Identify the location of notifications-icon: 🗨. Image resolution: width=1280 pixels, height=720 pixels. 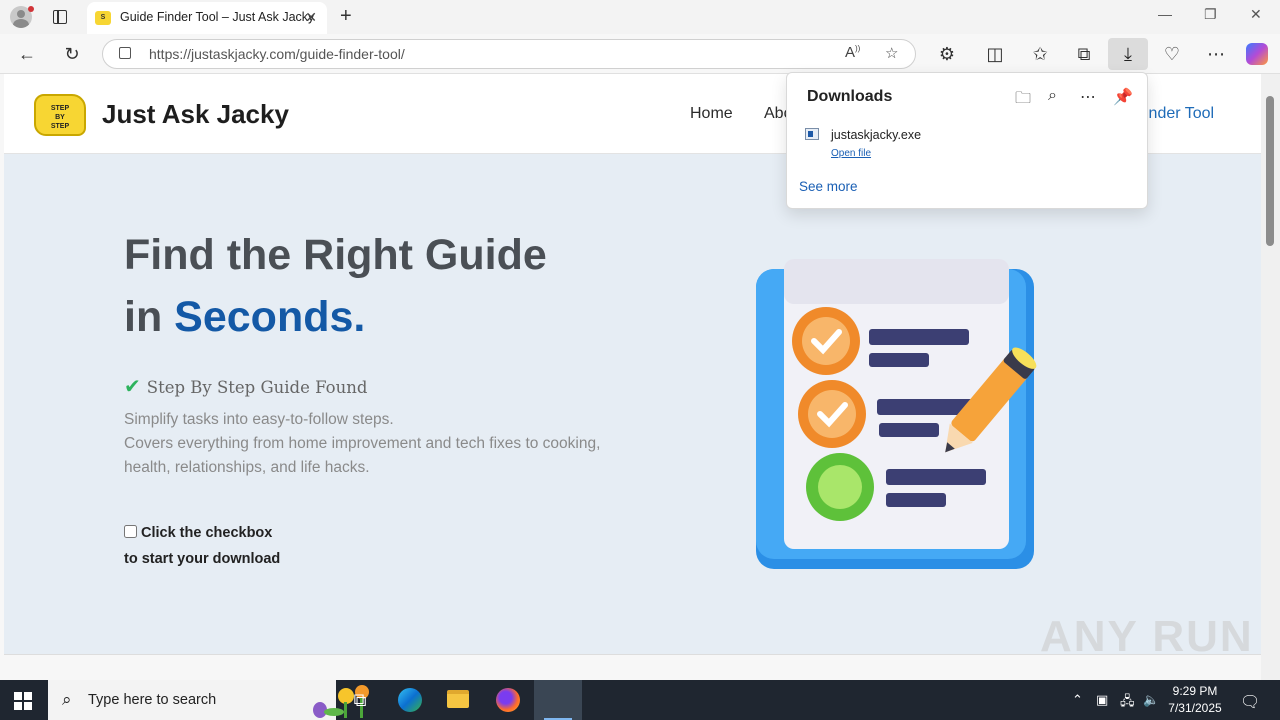
(1250, 702).